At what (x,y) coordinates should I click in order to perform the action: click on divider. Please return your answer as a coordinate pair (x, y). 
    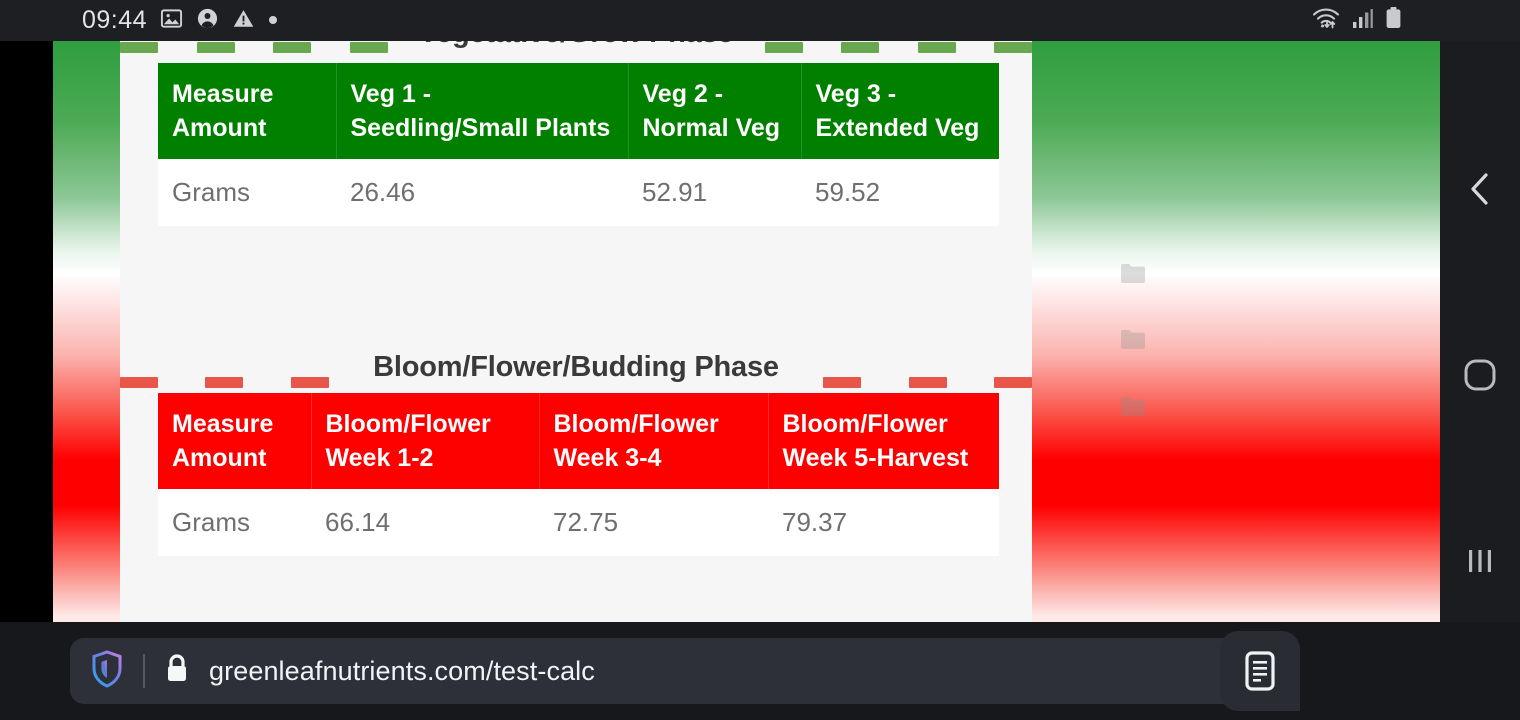
    Looking at the image, I should click on (144, 671).